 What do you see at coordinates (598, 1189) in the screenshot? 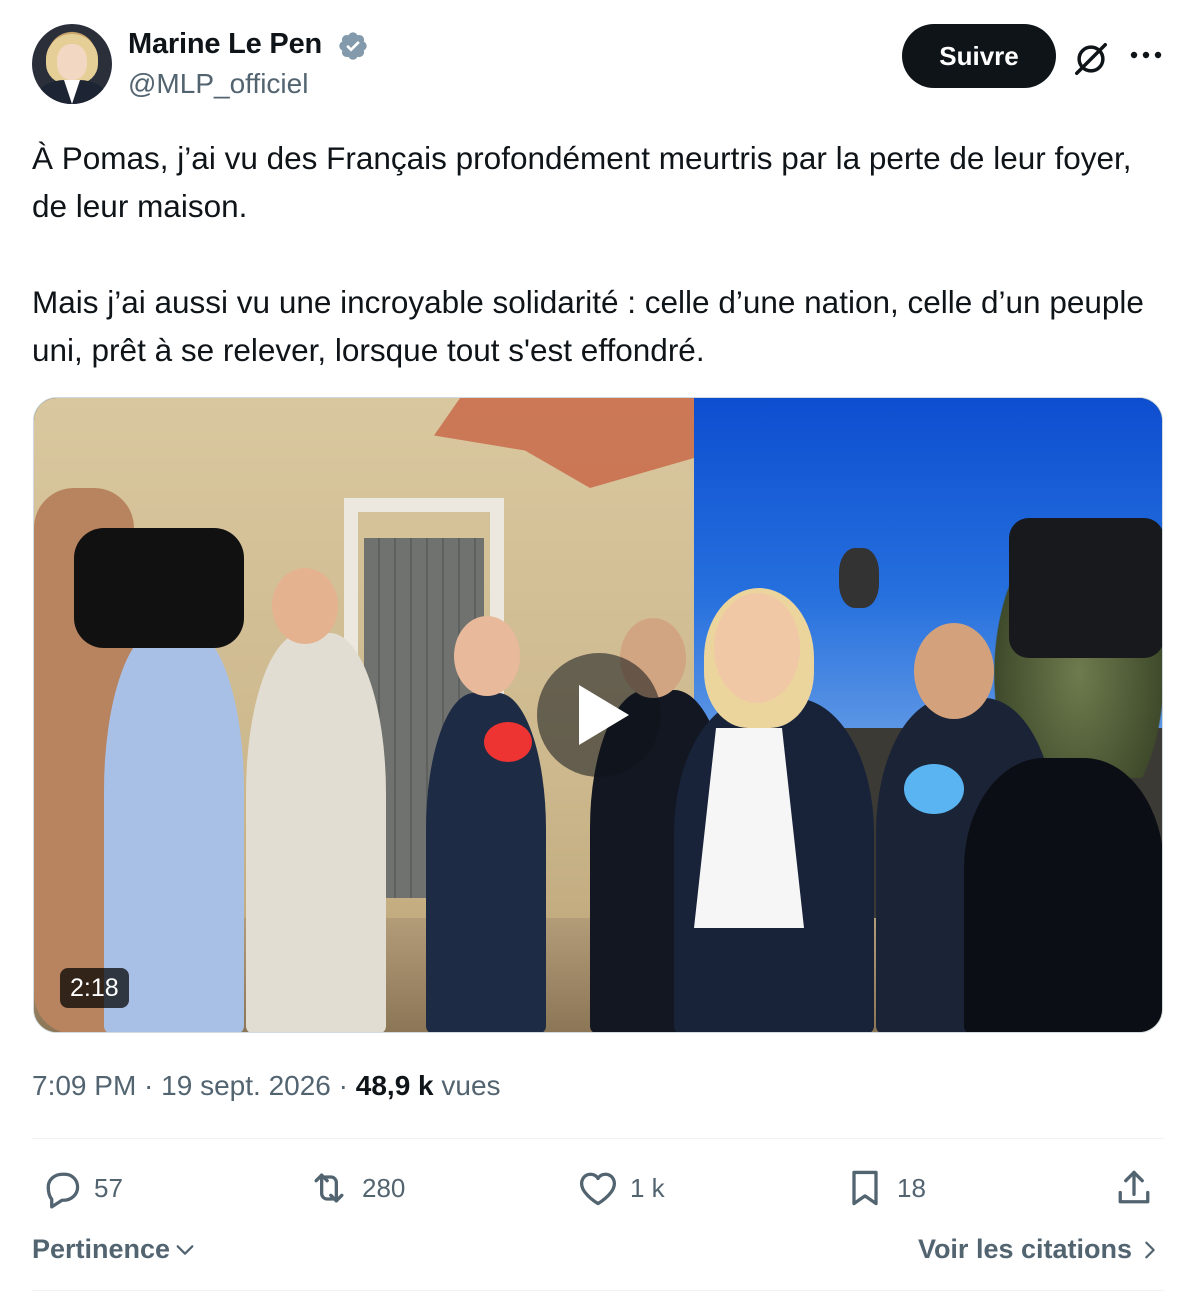
I see `heart-icon` at bounding box center [598, 1189].